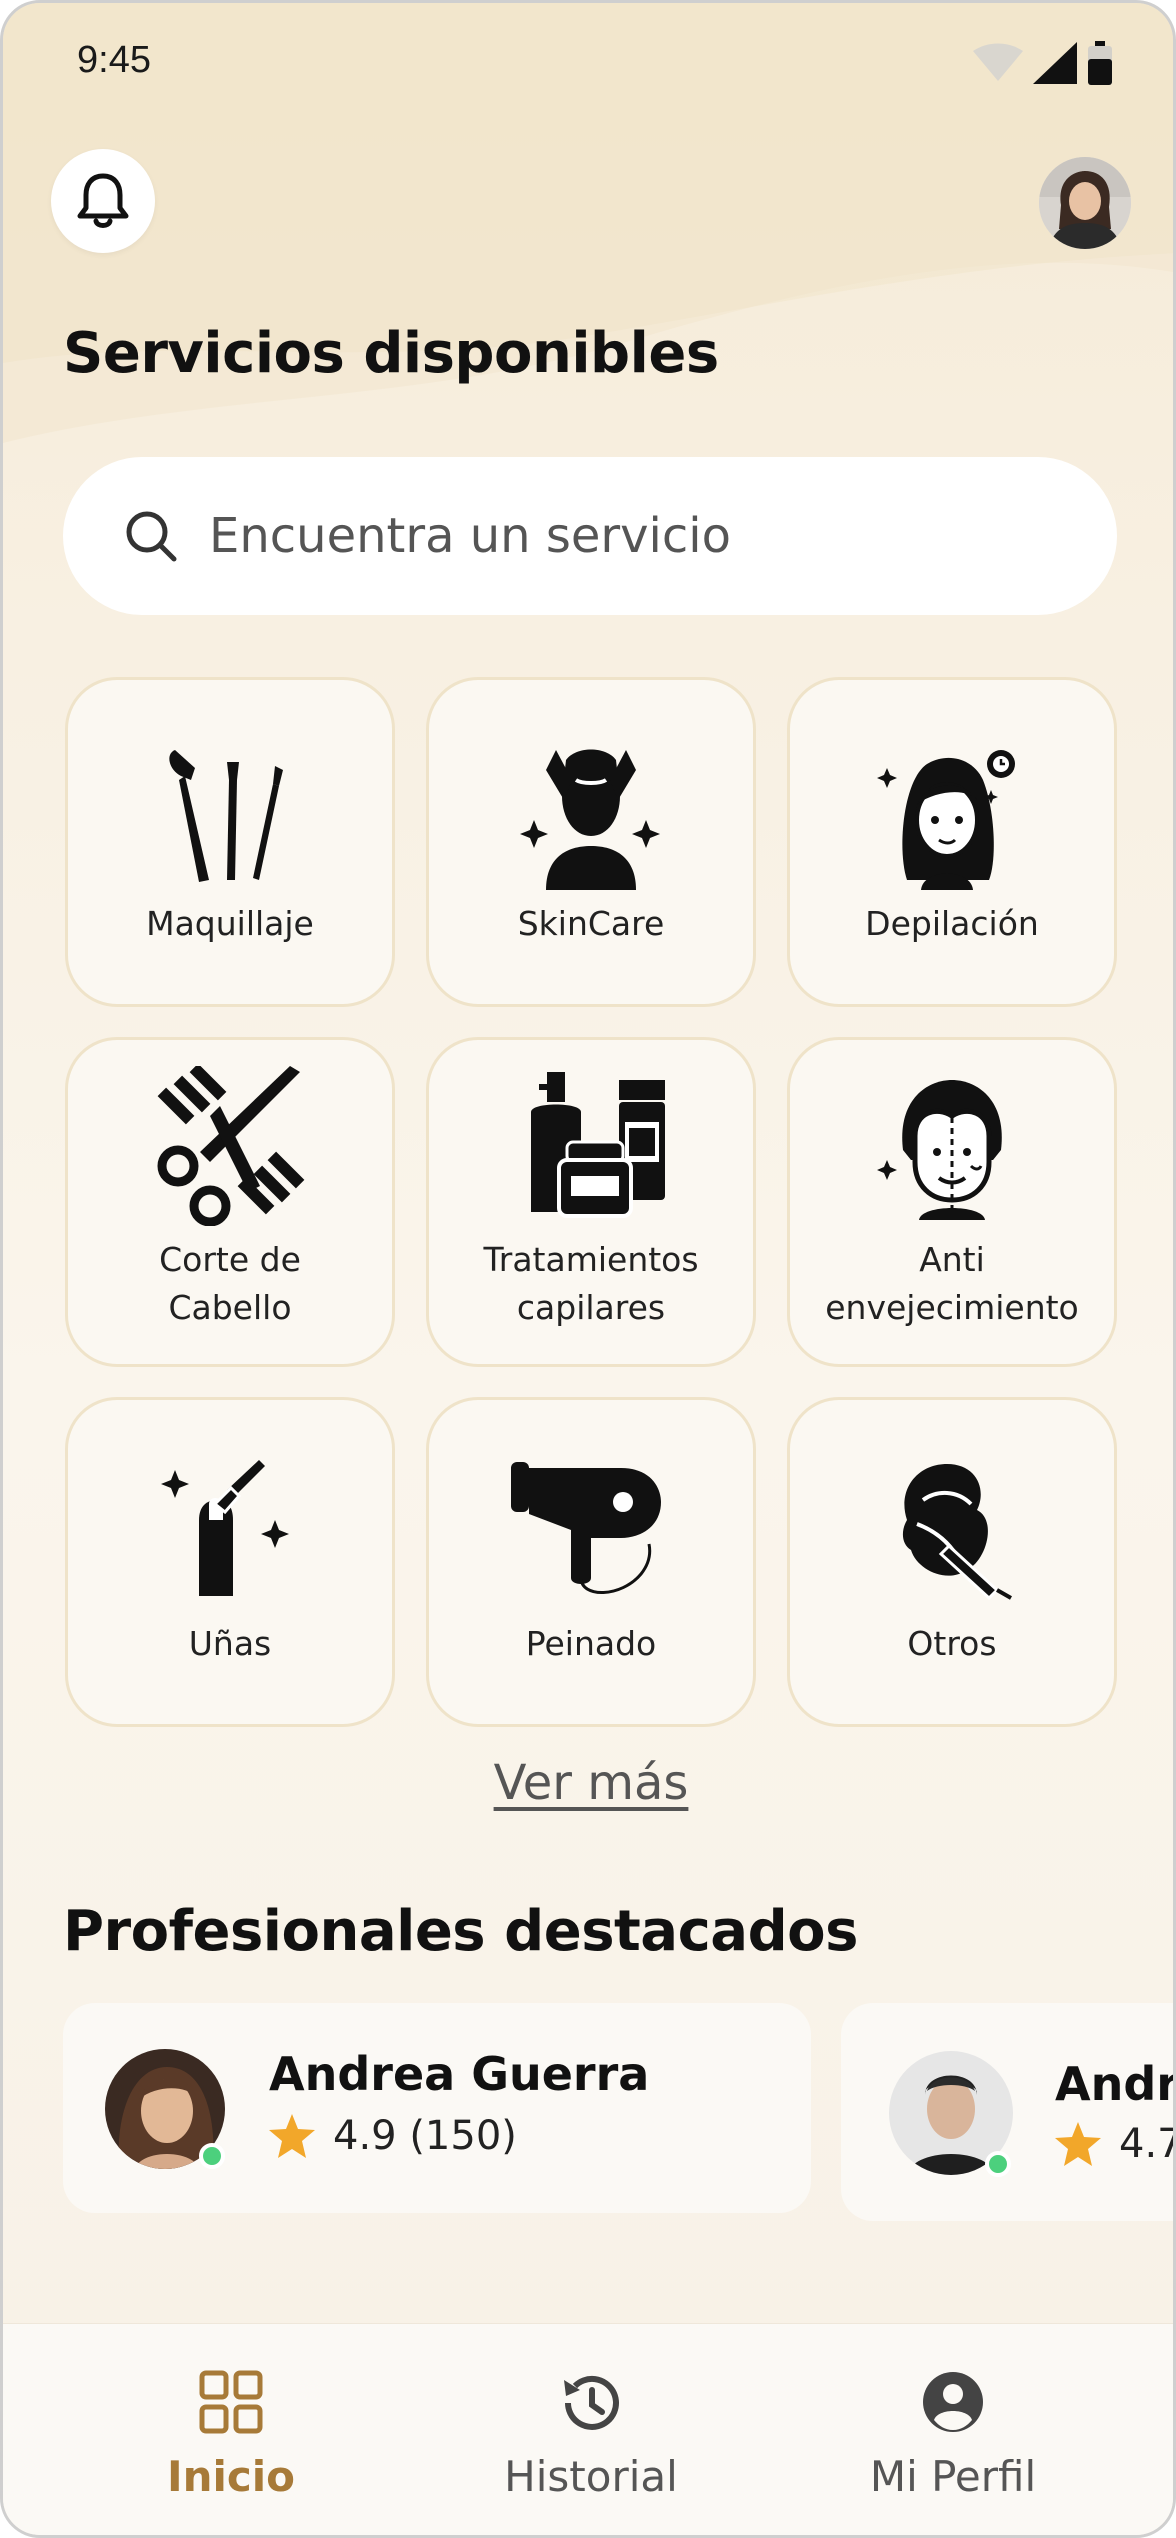 This screenshot has width=1176, height=2538. Describe the element at coordinates (591, 2476) in the screenshot. I see `nav-label: Historial` at that location.